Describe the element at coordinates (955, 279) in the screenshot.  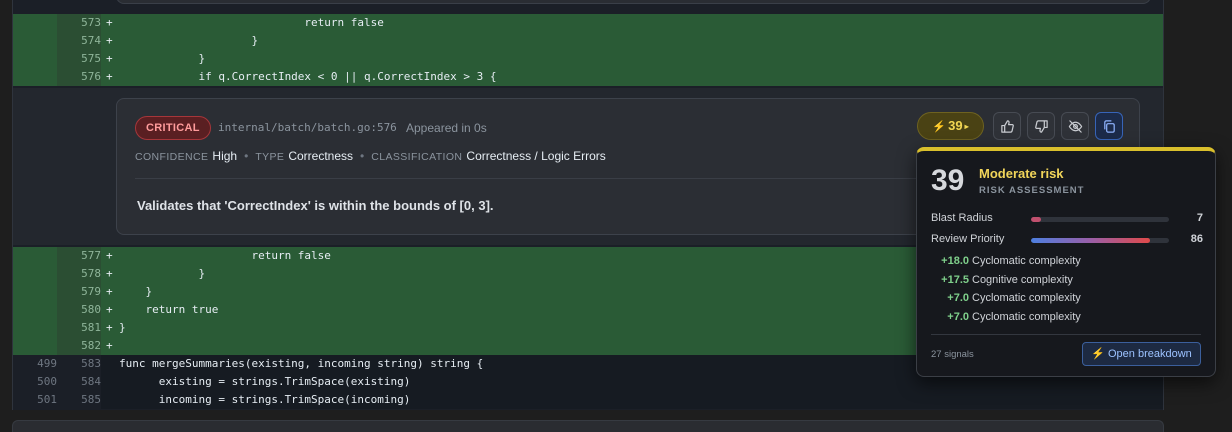
I see `signal-delta: +17.5` at that location.